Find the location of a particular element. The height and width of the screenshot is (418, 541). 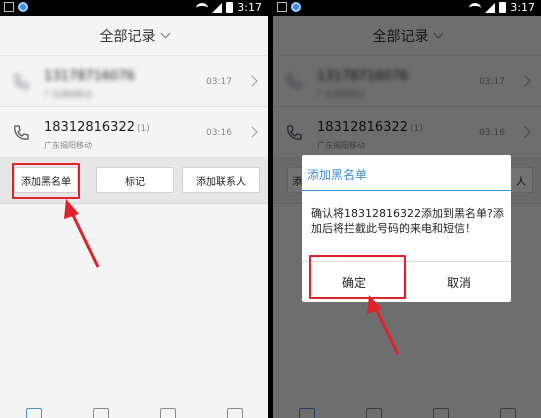

mark-button: 标记 is located at coordinates (135, 180).